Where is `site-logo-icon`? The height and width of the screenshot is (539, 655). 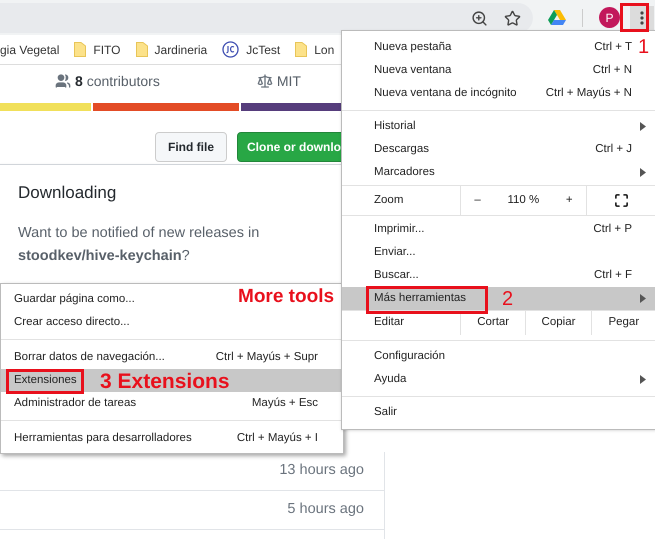 site-logo-icon is located at coordinates (231, 49).